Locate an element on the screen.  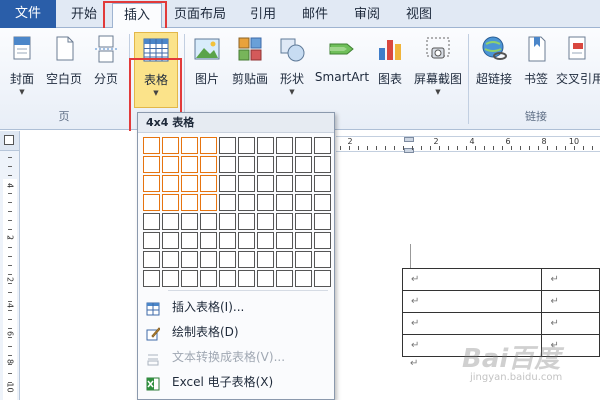
vertical-ruler: 42246810 is located at coordinates (10, 275).